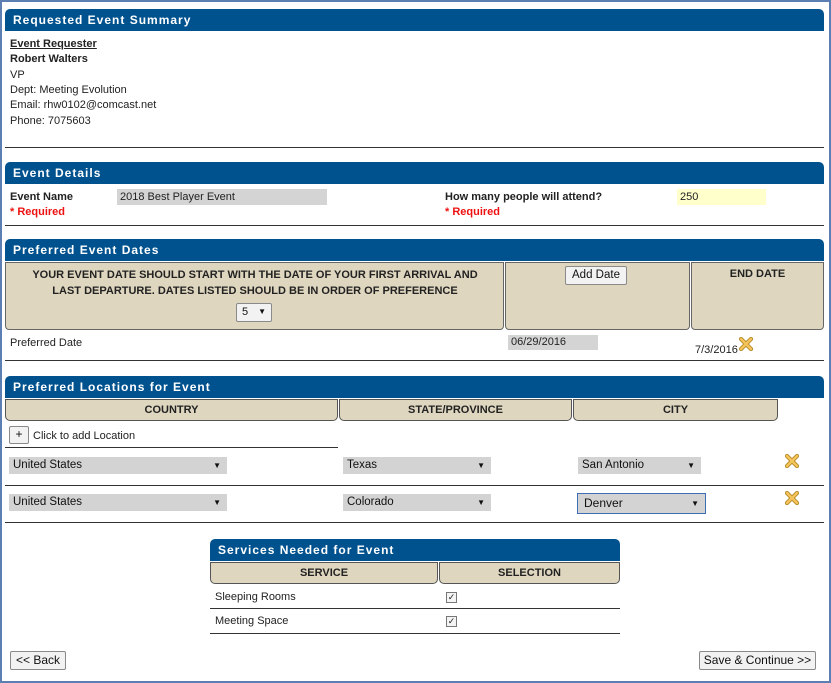 The width and height of the screenshot is (831, 683). What do you see at coordinates (414, 173) in the screenshot?
I see `details-section-header: Event Details` at bounding box center [414, 173].